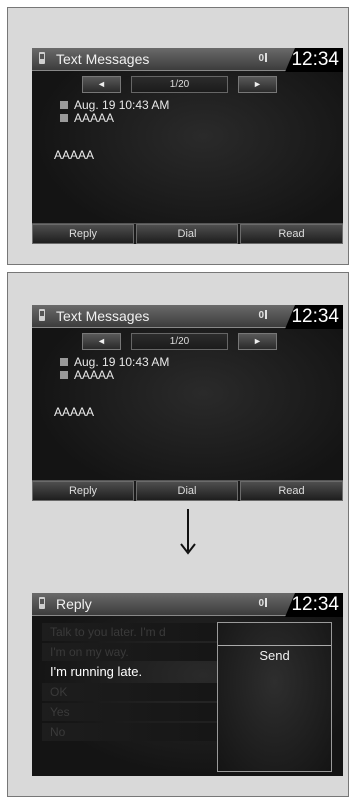 Image resolution: width=357 pixels, height=802 pixels. I want to click on screen-title: Reply, so click(74, 604).